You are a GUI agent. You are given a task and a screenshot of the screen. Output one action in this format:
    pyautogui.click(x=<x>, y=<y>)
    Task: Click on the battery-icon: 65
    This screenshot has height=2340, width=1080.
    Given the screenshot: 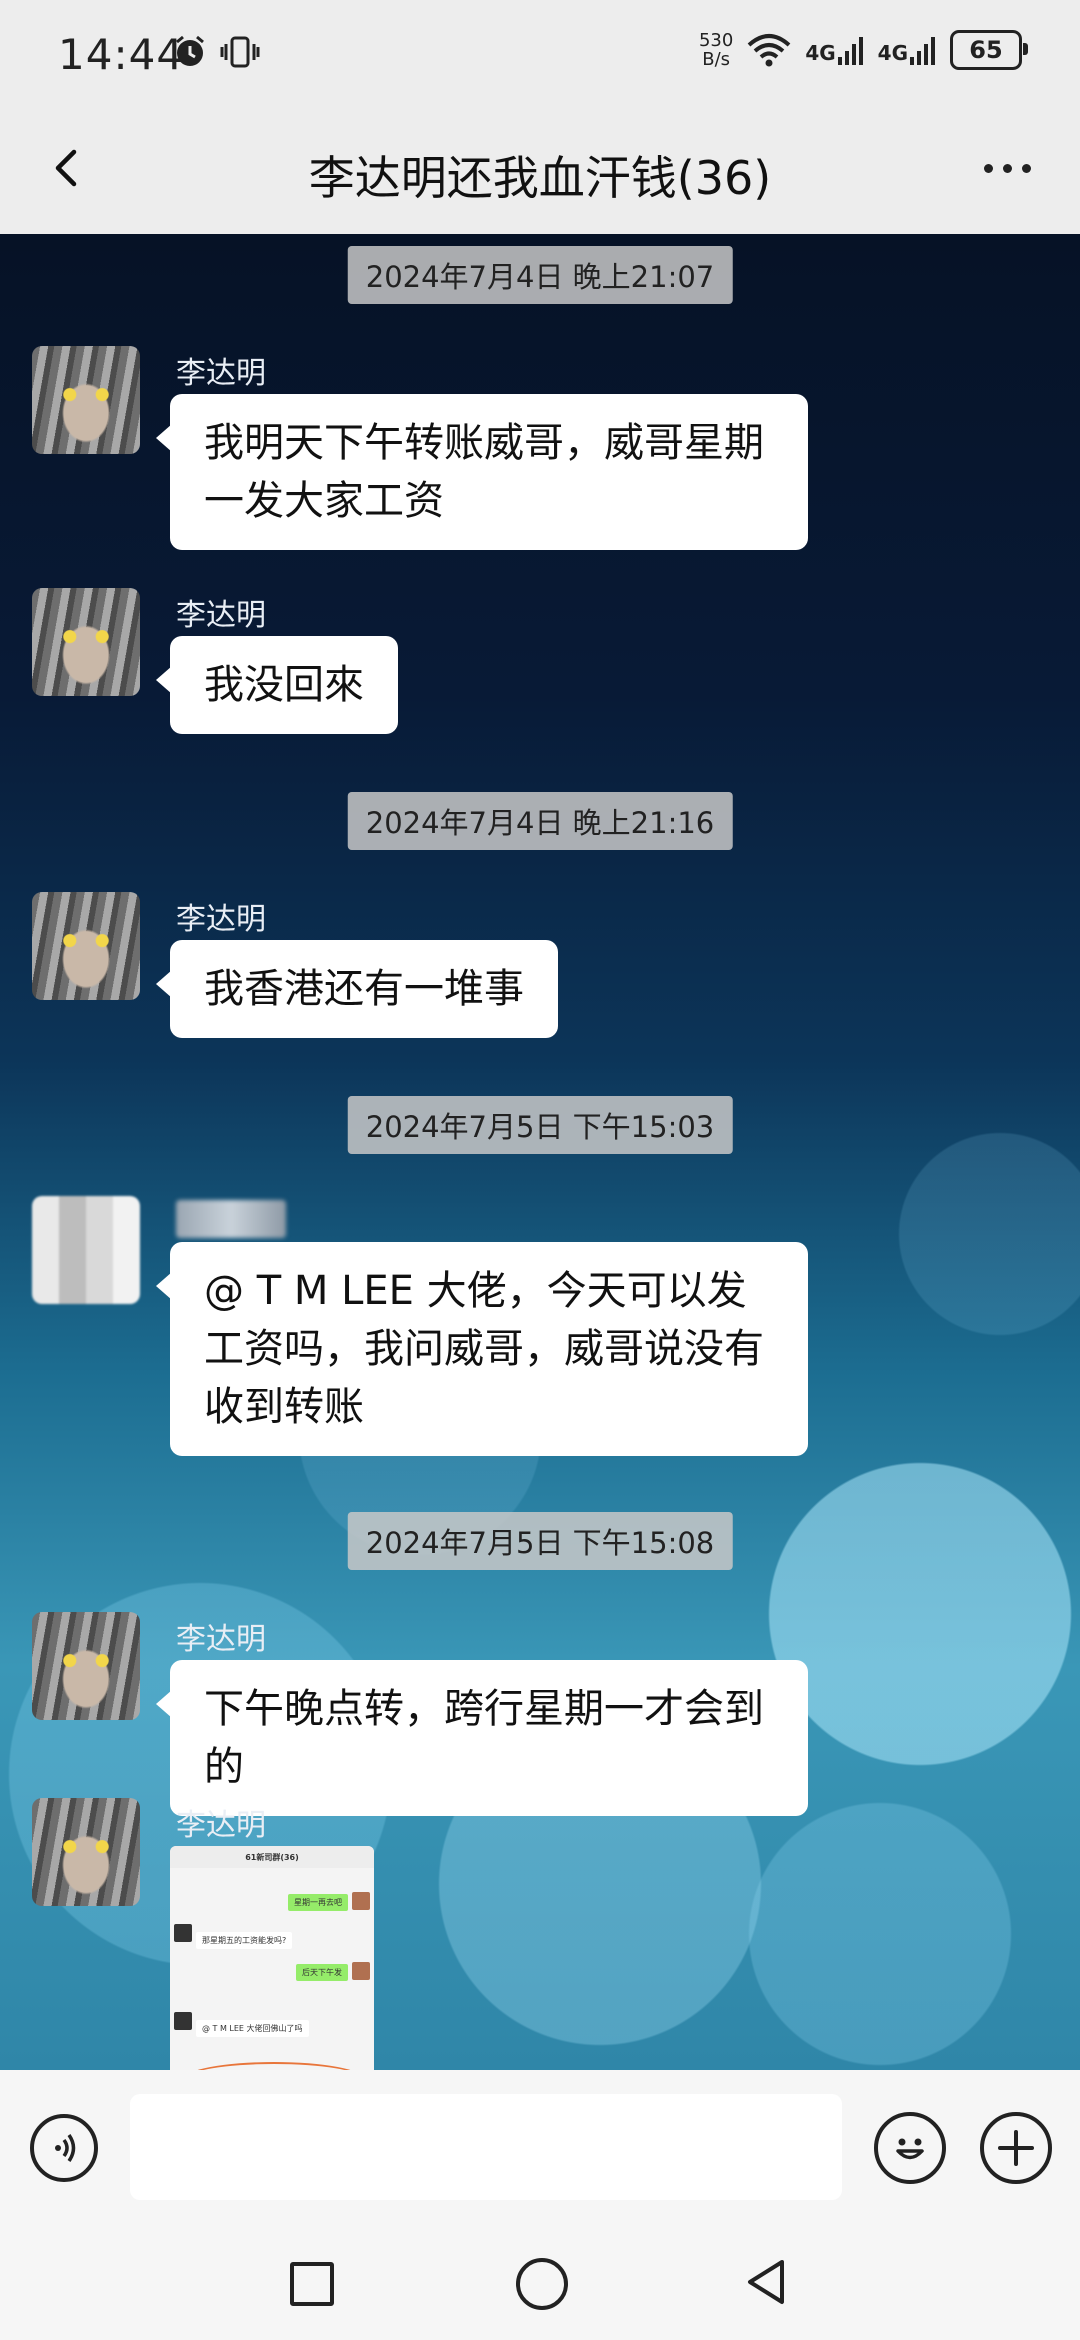 What is the action you would take?
    pyautogui.click(x=989, y=50)
    